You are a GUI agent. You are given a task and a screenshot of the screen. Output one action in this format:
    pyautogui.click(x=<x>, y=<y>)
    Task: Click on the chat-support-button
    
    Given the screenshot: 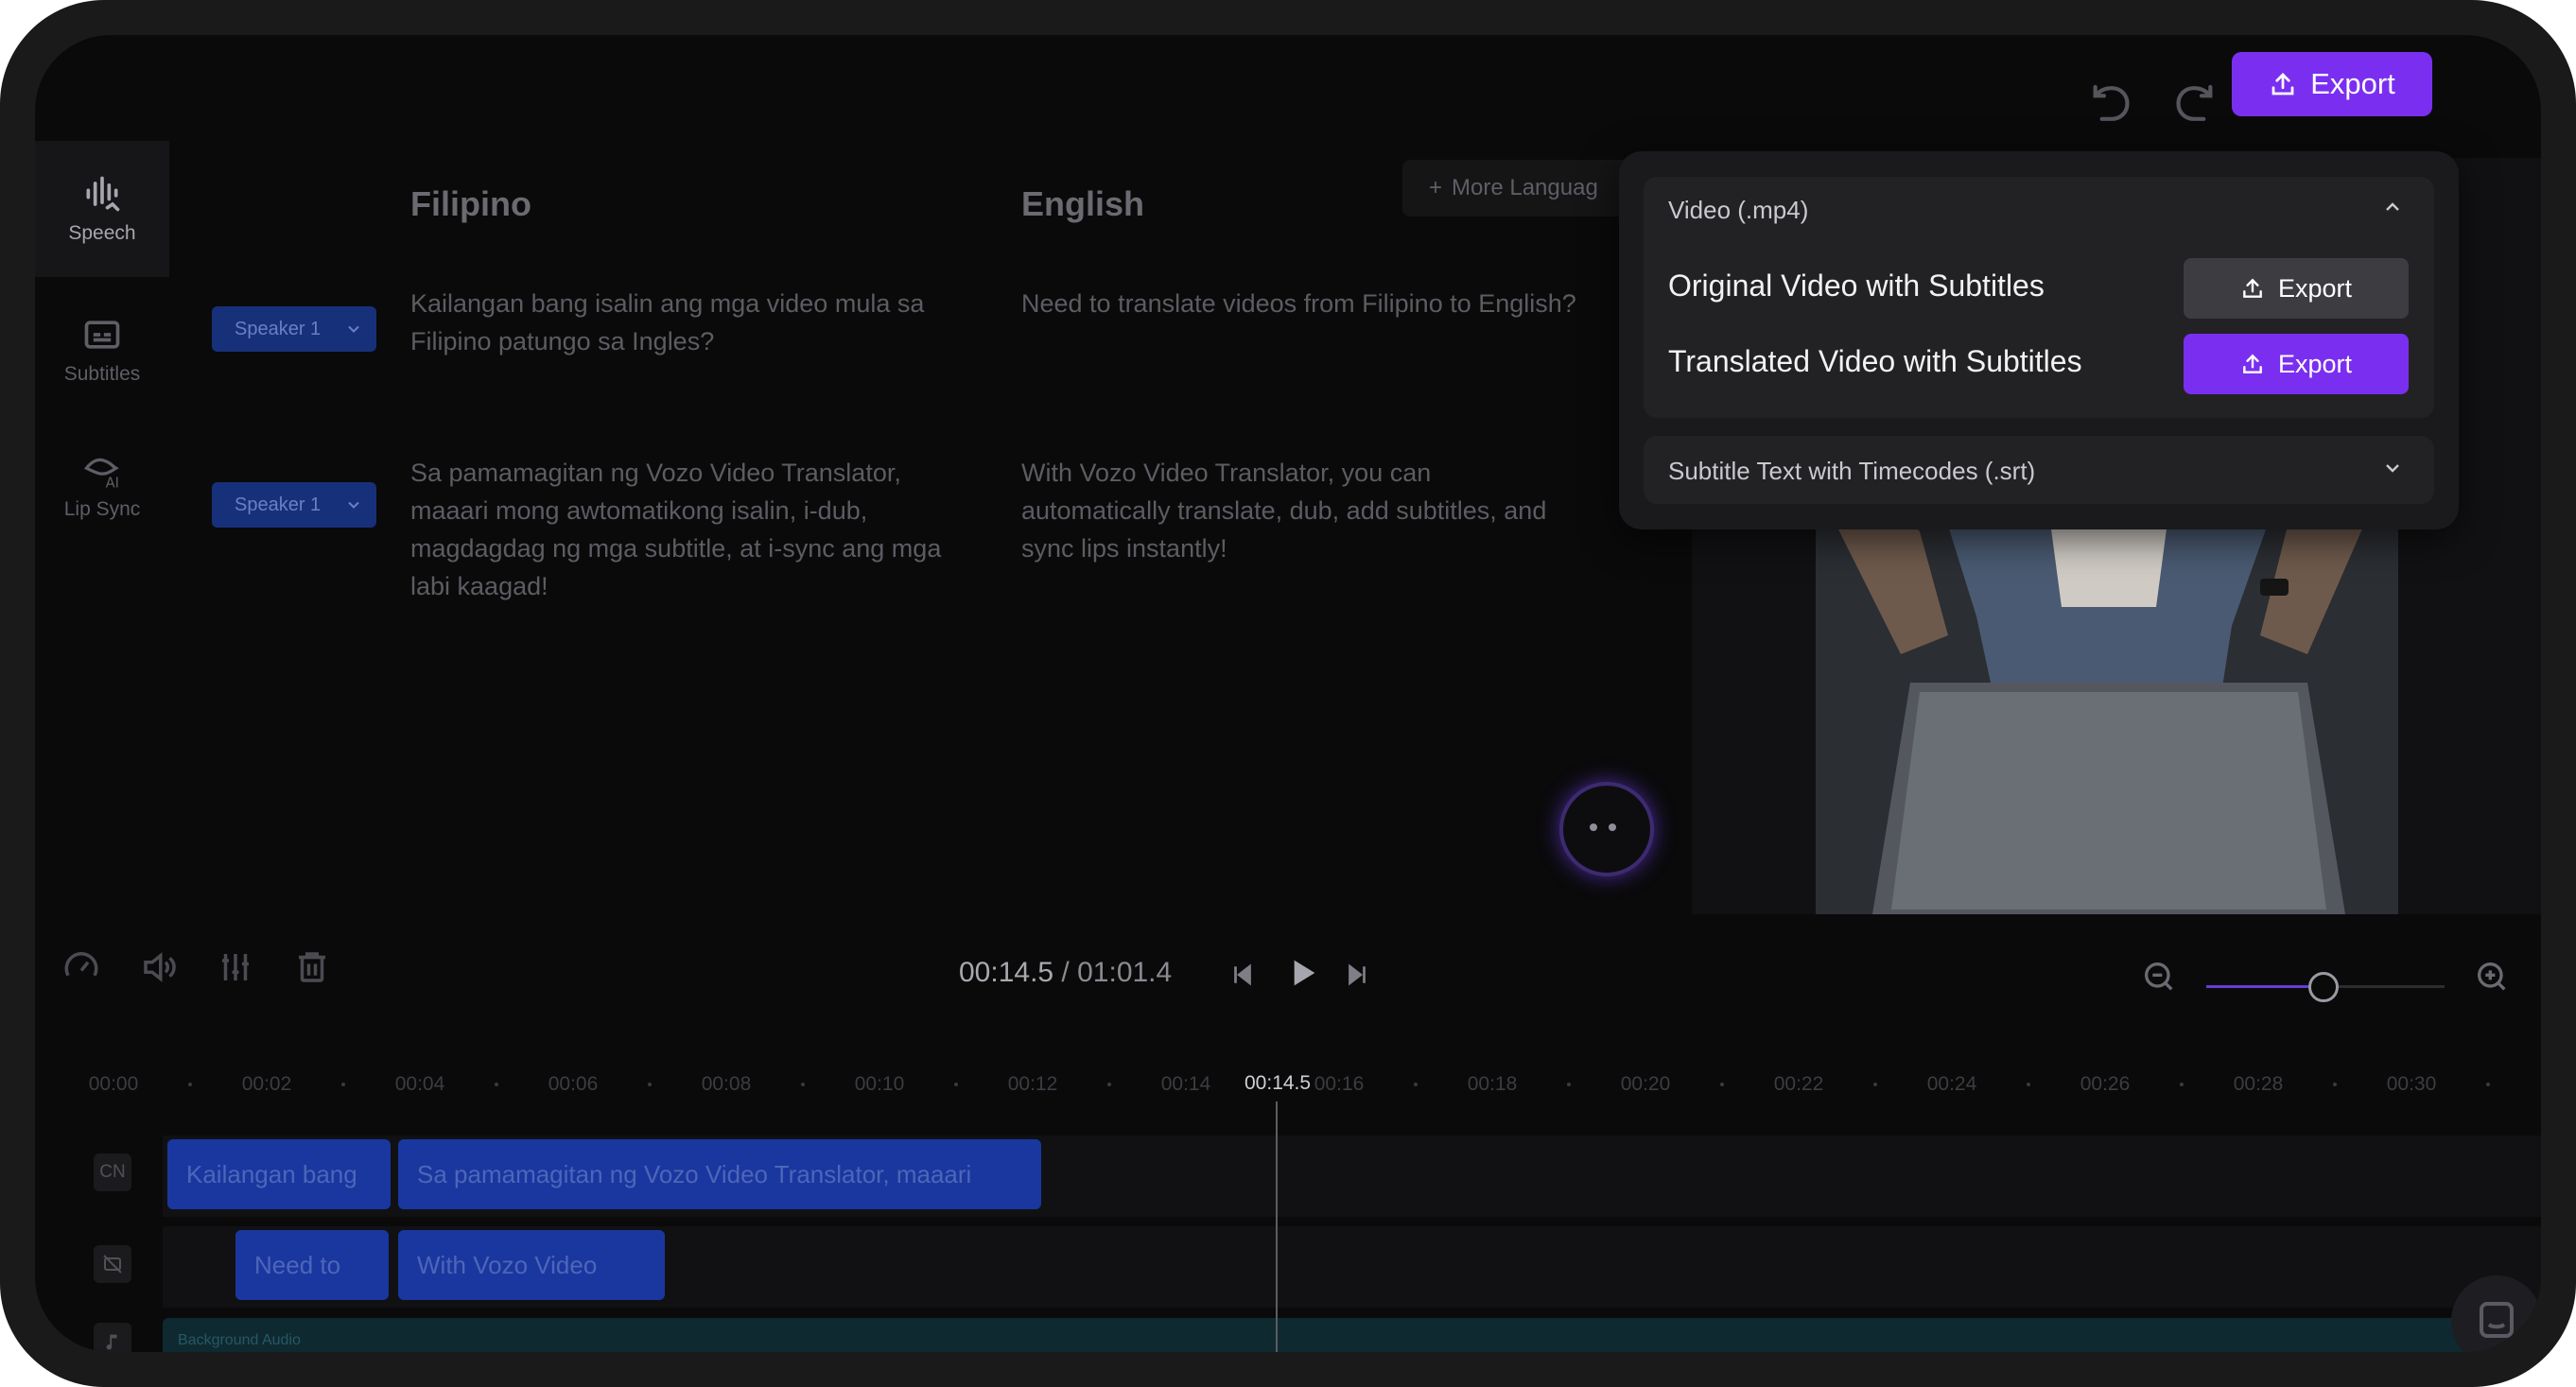 What is the action you would take?
    pyautogui.click(x=2496, y=1313)
    